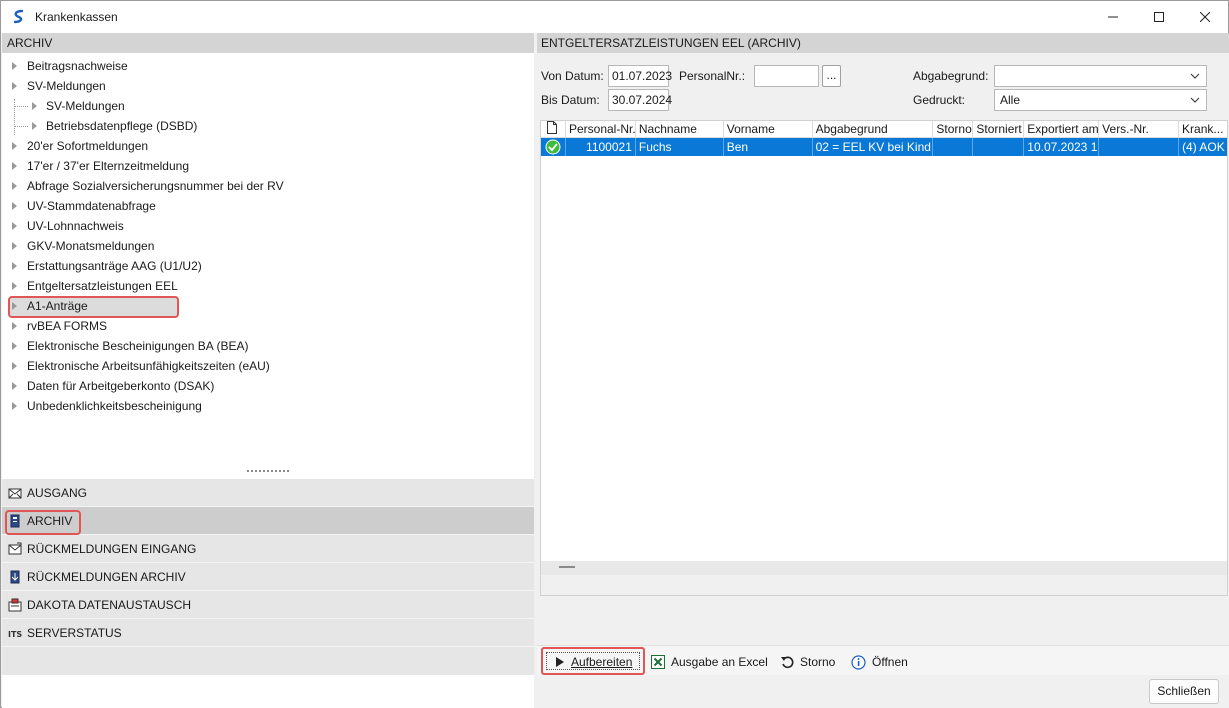 Image resolution: width=1229 pixels, height=708 pixels. I want to click on oeffnen-button: Öffnen, so click(879, 662).